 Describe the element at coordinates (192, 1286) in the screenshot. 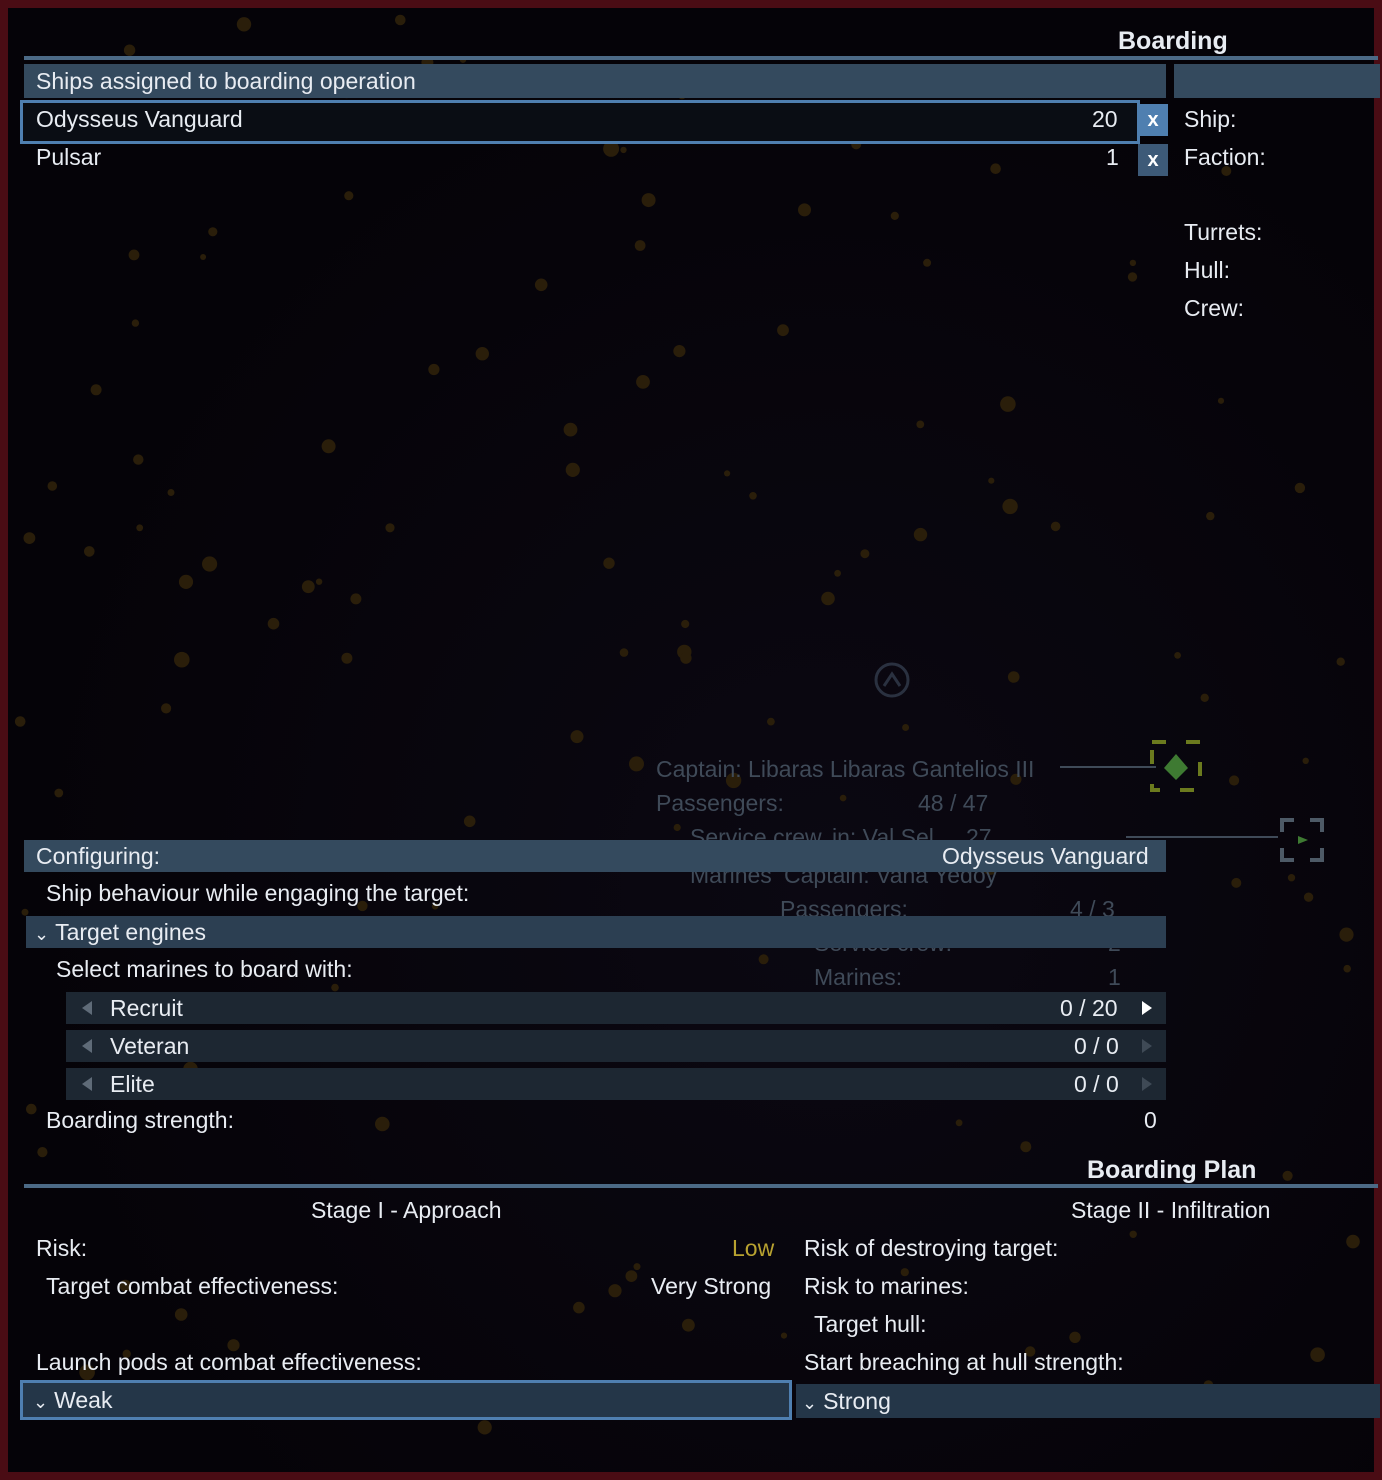

I see `combat-effectiveness-label: Target combat effectiveness:` at that location.